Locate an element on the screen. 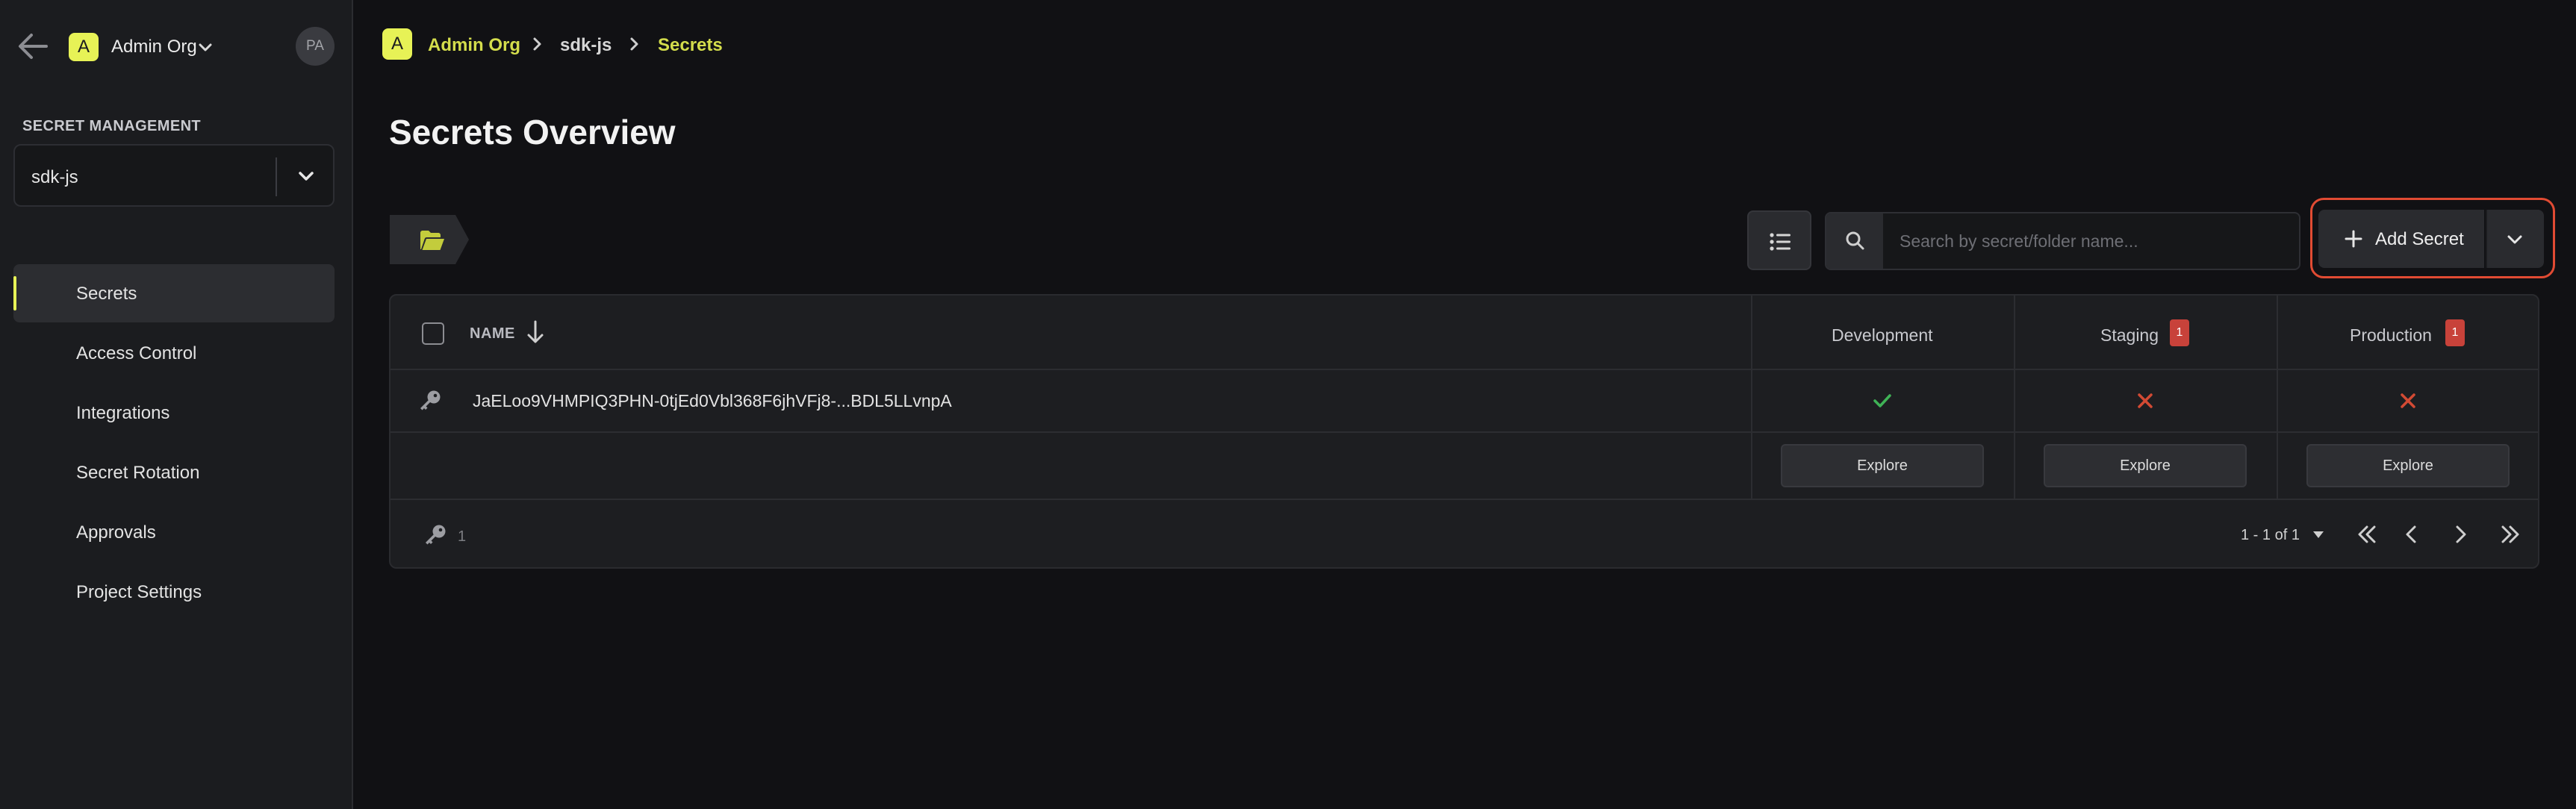 The image size is (2576, 809). check-icon is located at coordinates (1882, 401).